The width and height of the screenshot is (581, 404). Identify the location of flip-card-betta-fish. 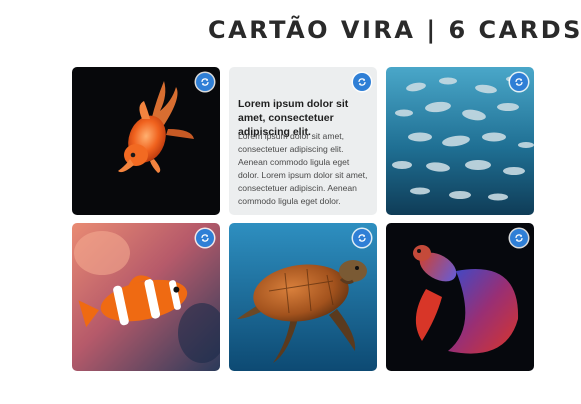
(460, 297).